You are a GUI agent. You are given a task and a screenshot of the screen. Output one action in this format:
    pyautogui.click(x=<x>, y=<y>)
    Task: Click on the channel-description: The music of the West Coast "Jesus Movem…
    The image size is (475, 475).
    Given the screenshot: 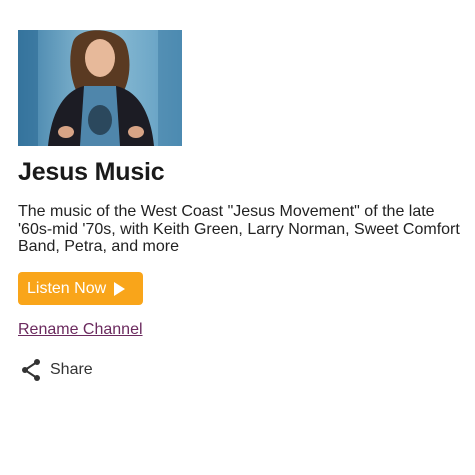 What is the action you would take?
    pyautogui.click(x=239, y=229)
    